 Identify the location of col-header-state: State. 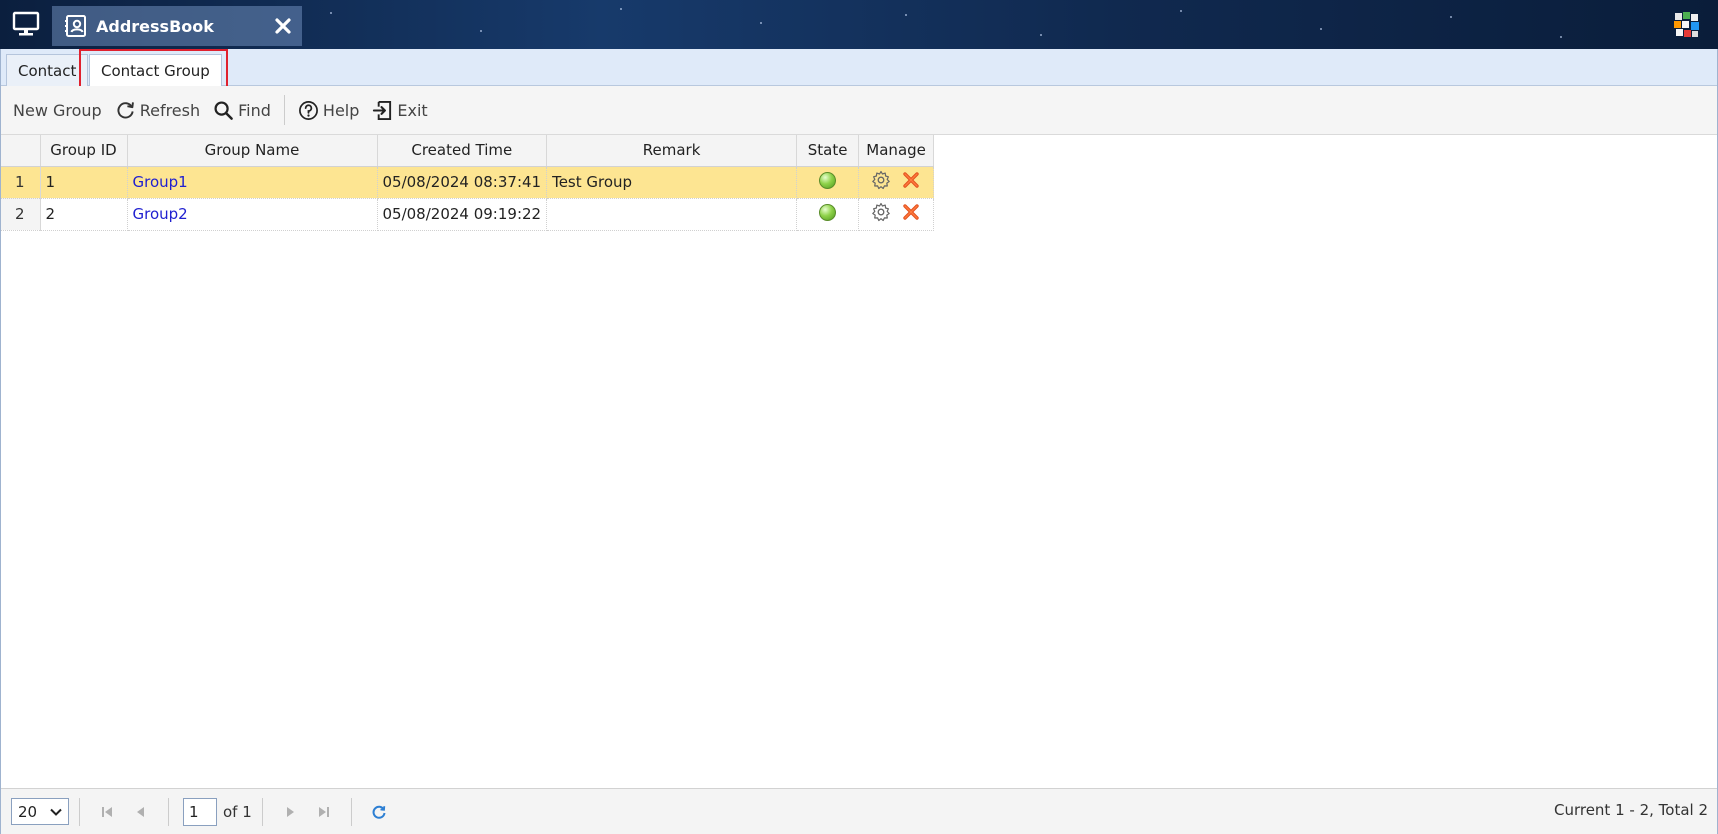
(828, 151).